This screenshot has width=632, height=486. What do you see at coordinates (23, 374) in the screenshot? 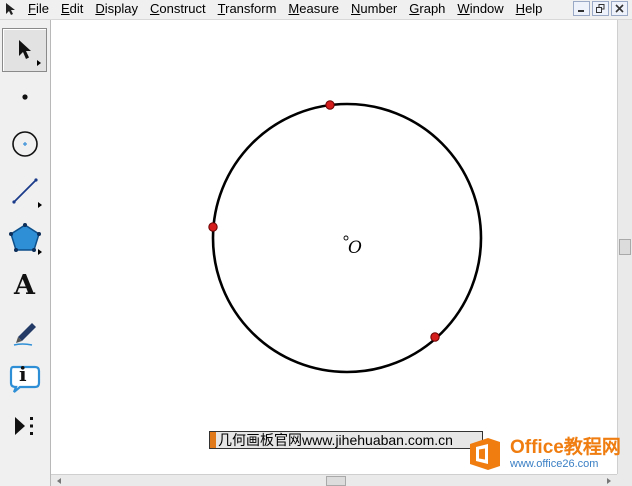
I see `info-glyph: i` at bounding box center [23, 374].